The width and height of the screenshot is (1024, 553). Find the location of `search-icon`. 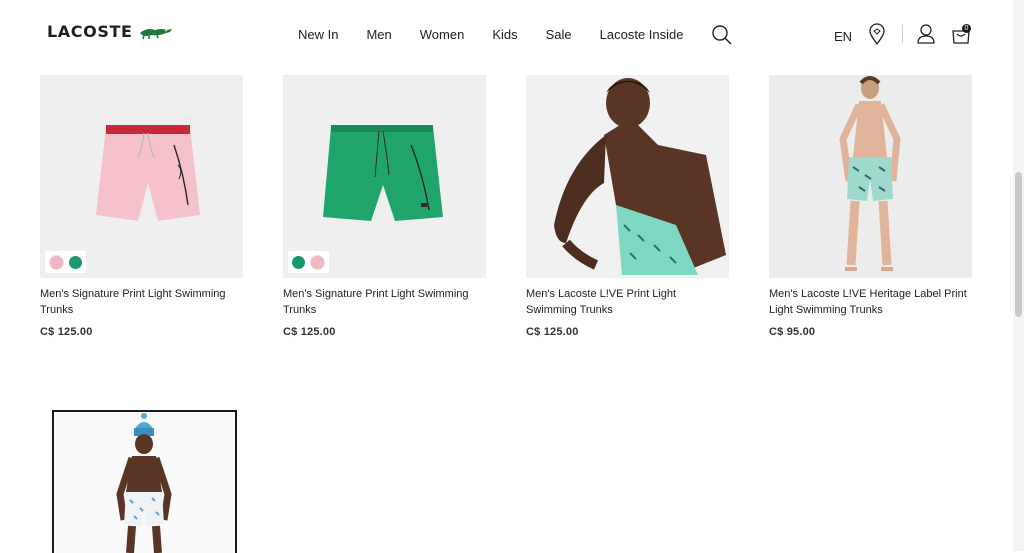

search-icon is located at coordinates (722, 35).